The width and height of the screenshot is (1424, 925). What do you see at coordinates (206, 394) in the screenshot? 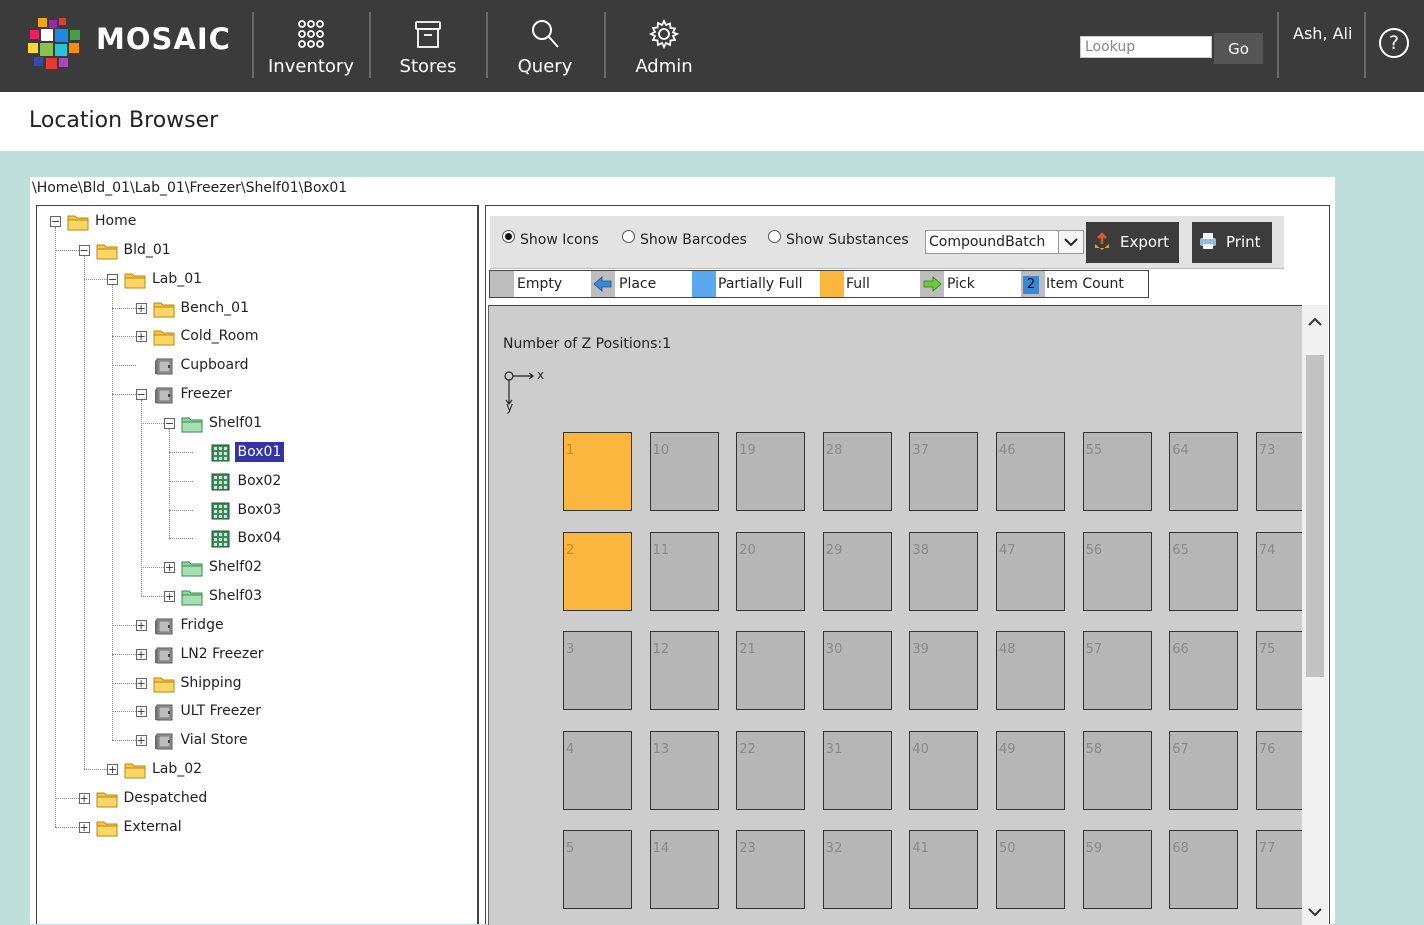
I see `tree-node-label: Freezer` at bounding box center [206, 394].